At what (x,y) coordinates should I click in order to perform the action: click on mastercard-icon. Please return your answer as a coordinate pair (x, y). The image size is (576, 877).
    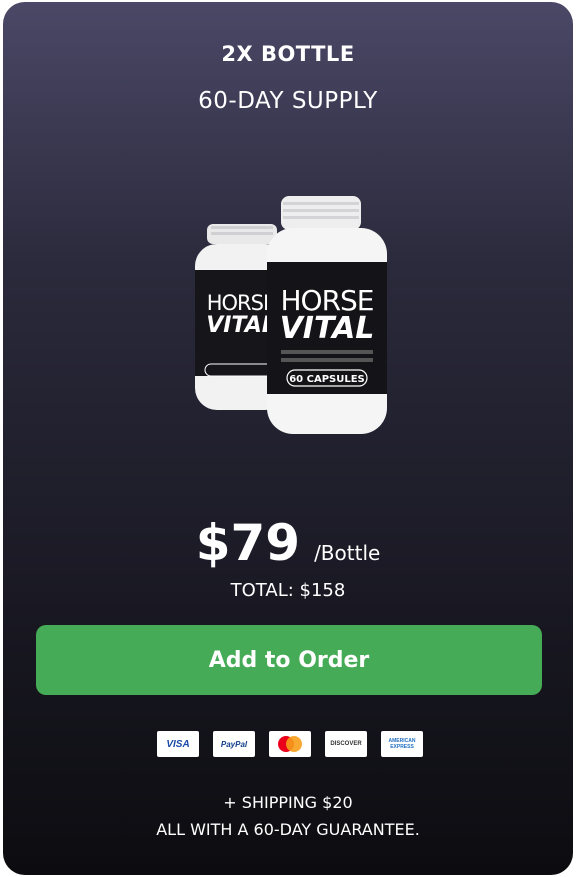
    Looking at the image, I should click on (290, 744).